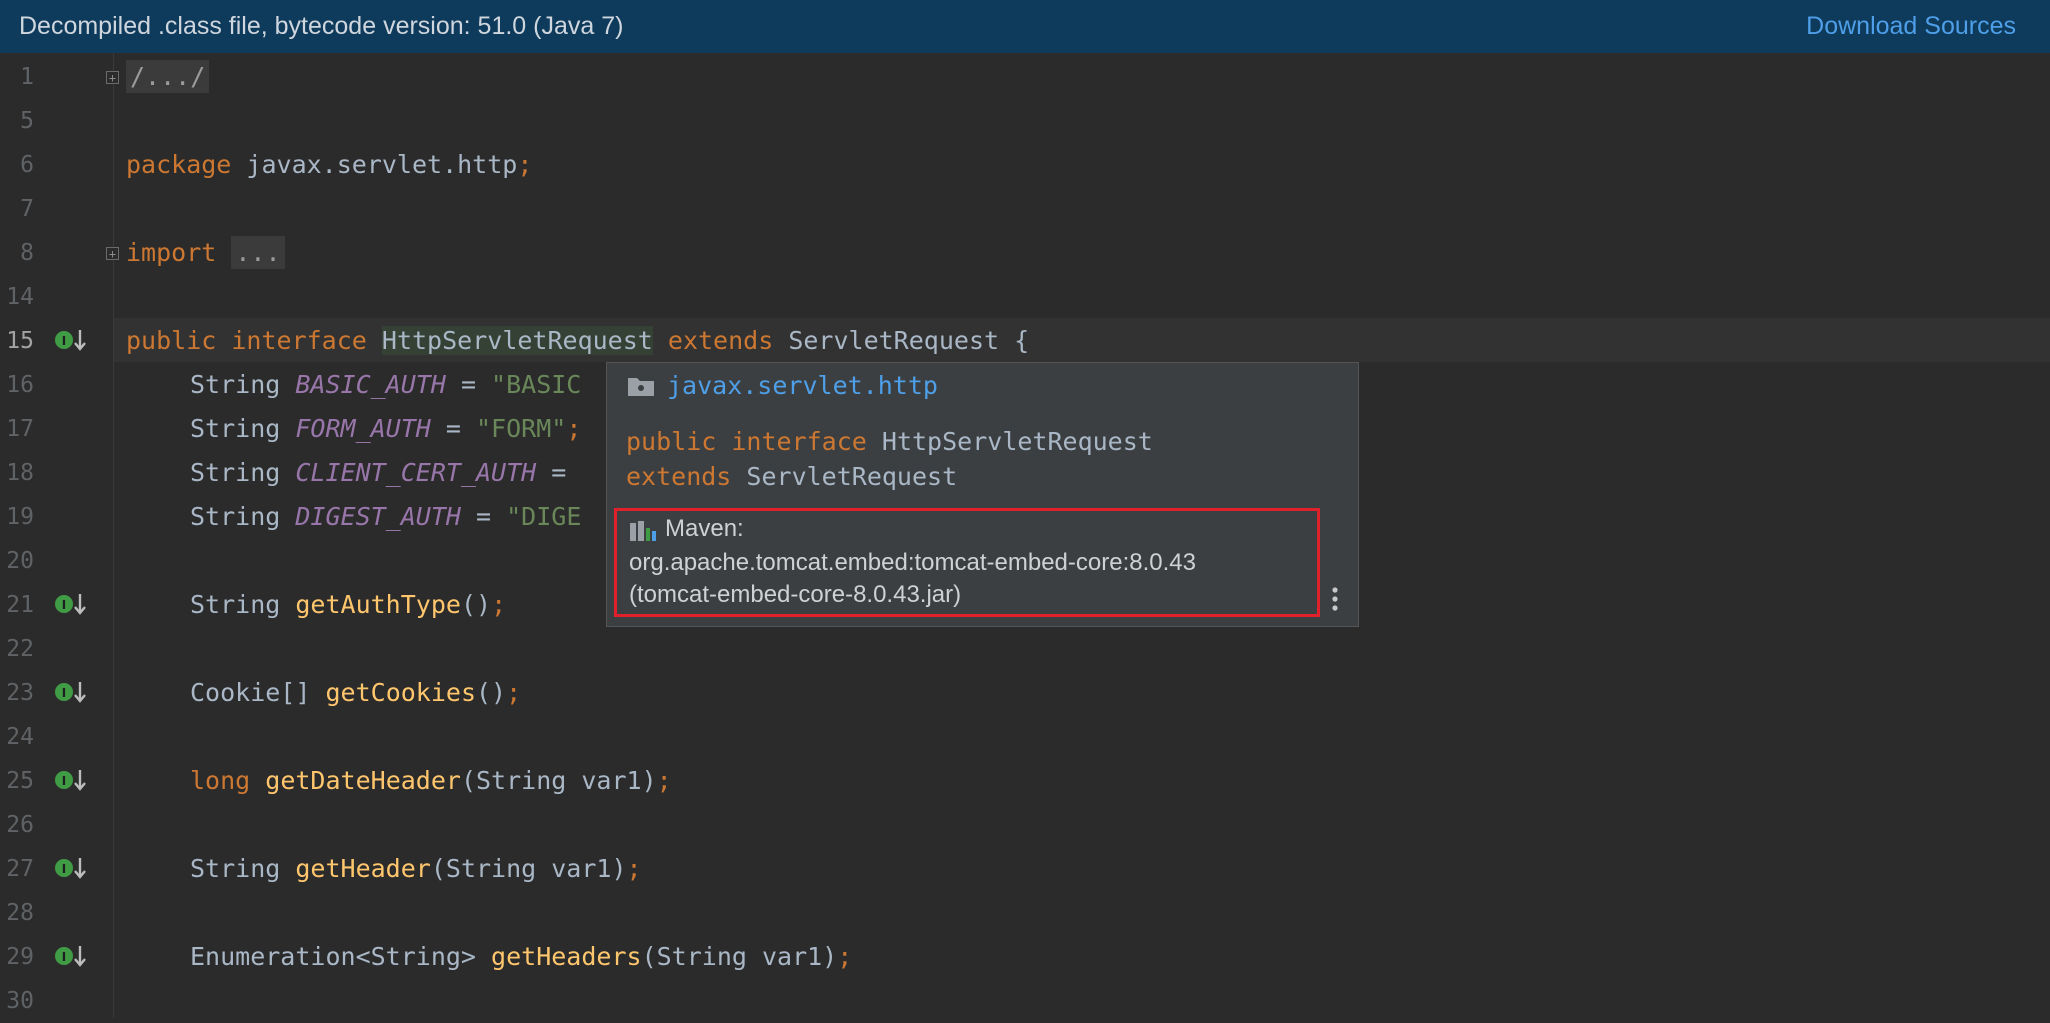 The width and height of the screenshot is (2050, 1023). What do you see at coordinates (27, 253) in the screenshot?
I see `line-number: 8` at bounding box center [27, 253].